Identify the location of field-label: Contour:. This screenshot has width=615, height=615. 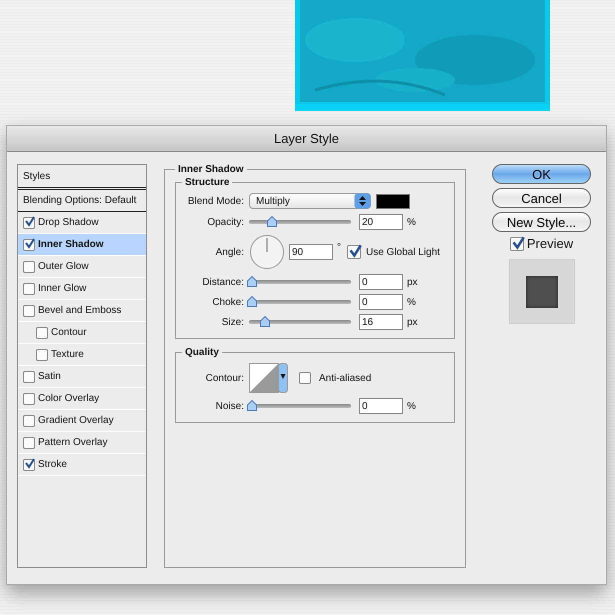
(224, 378).